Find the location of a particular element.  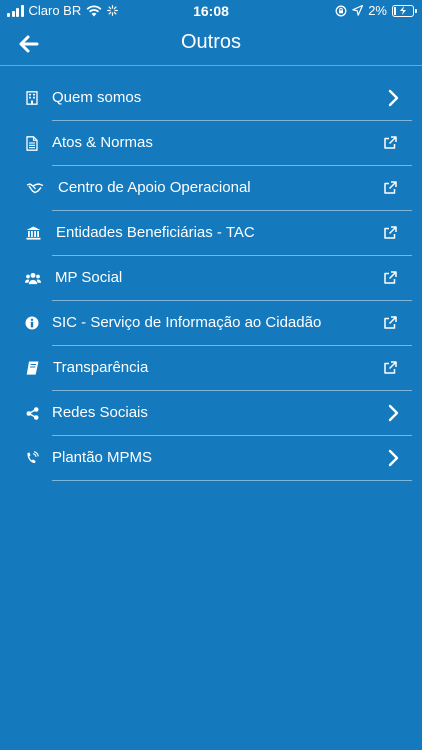

menu-item-centro-apoio: Centro de Apoio Operacional is located at coordinates (211, 188).